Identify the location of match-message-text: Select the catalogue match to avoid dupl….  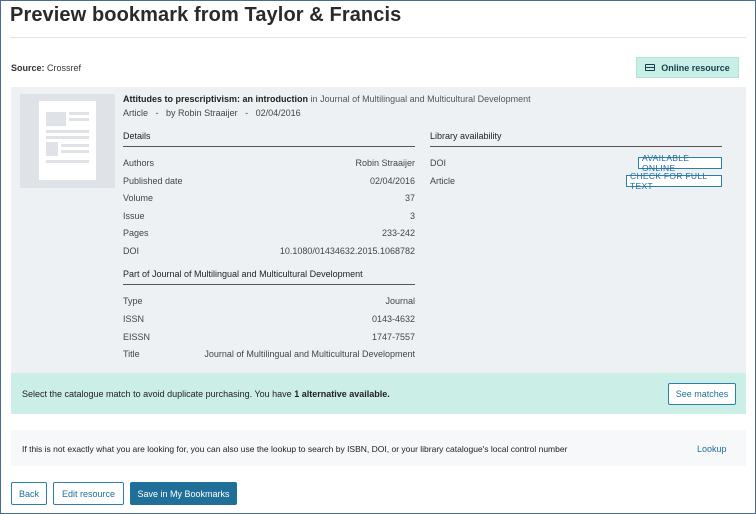
(157, 394).